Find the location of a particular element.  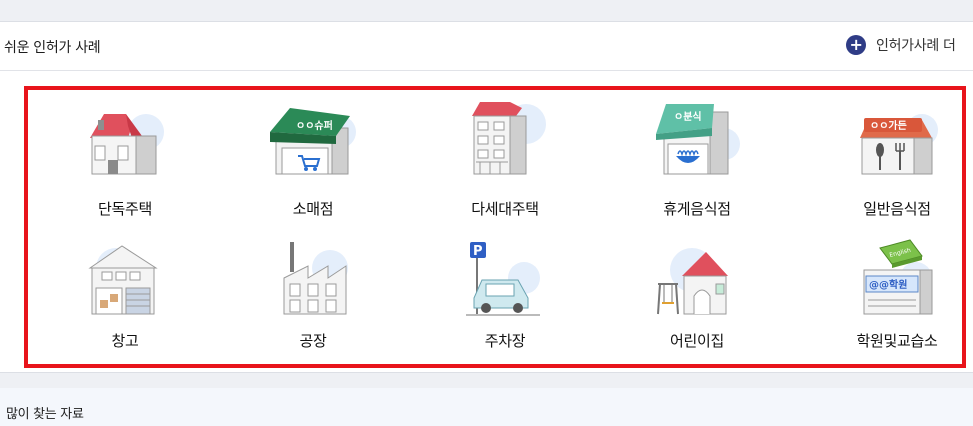

case-item-general-restaurant: ㅇㅇ가든 일반음식점 is located at coordinates (897, 163).